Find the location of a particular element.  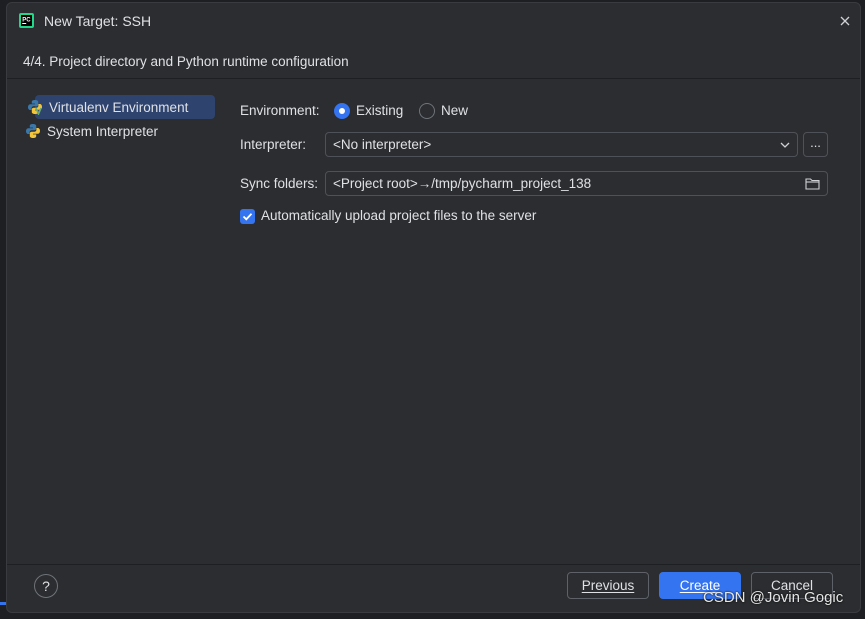

environment-new-label: New is located at coordinates (454, 110).